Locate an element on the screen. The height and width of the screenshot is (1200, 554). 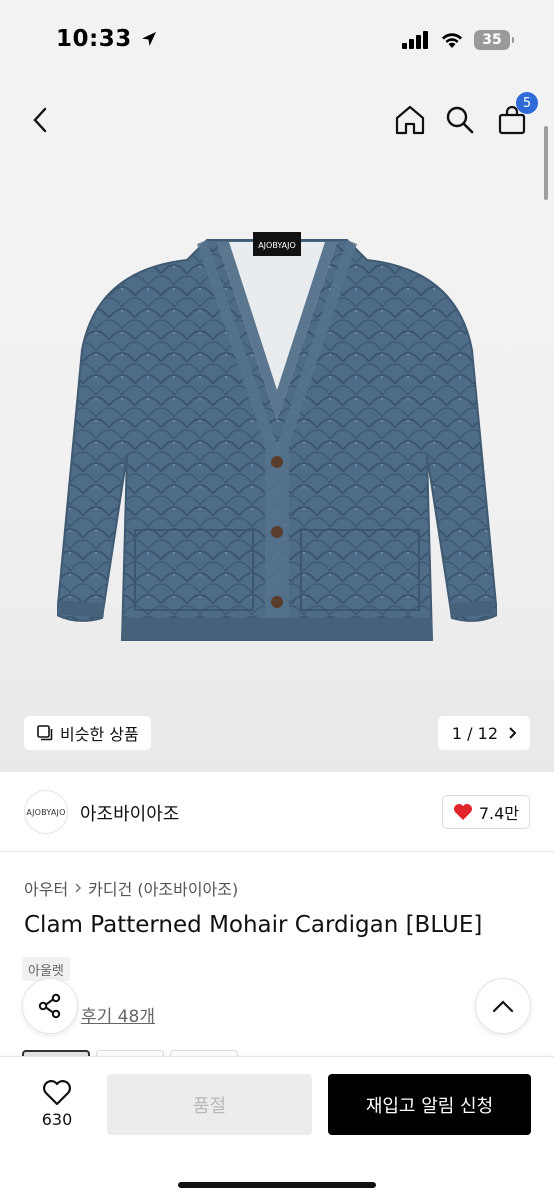
share-button is located at coordinates (50, 1006).